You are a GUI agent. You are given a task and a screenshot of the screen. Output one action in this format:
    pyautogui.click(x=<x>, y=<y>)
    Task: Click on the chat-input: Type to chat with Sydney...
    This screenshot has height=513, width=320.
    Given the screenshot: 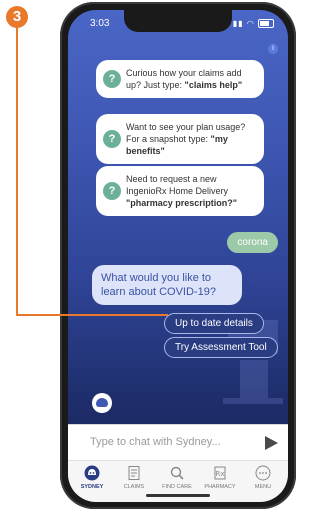 What is the action you would take?
    pyautogui.click(x=155, y=442)
    